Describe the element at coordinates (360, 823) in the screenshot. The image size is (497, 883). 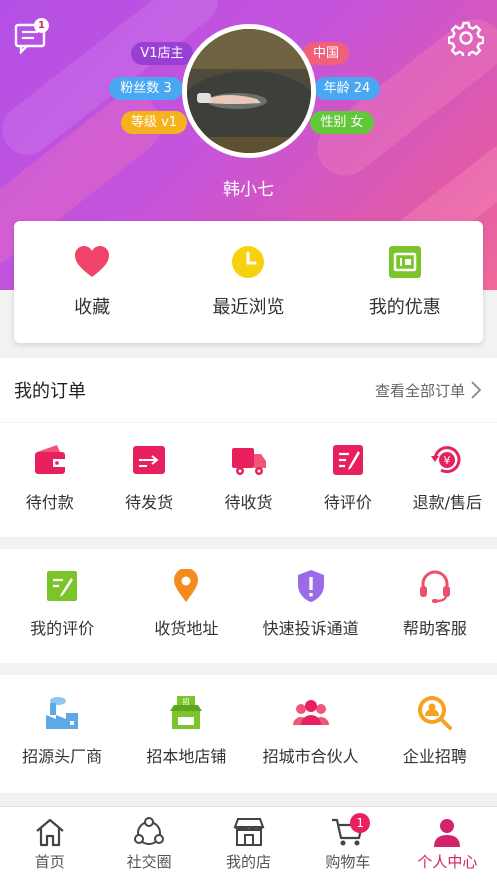
I see `cart-count-badge: 1` at that location.